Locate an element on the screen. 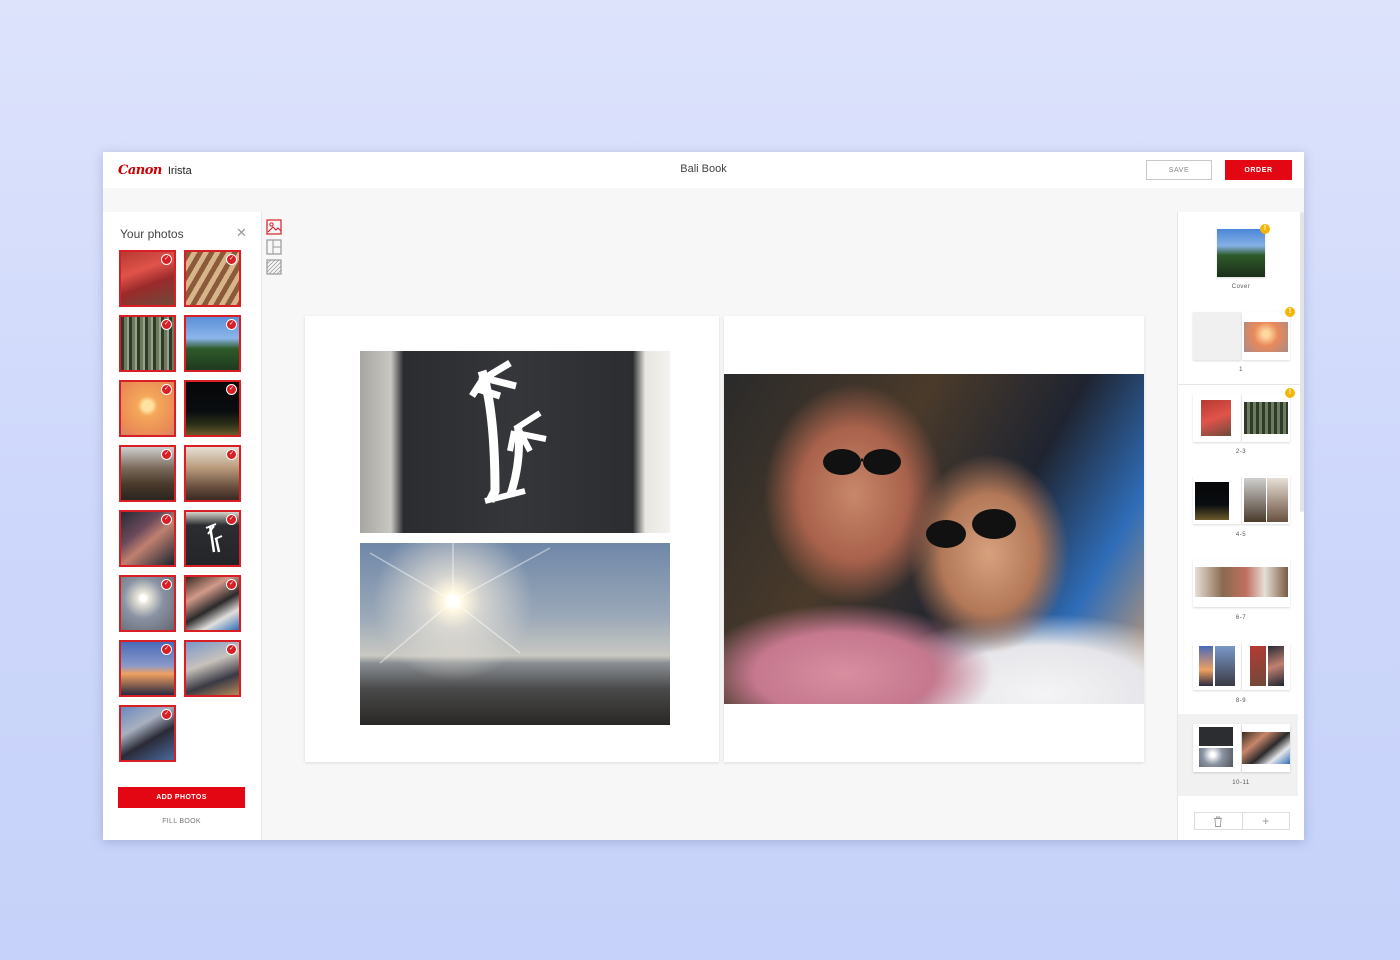  selfie-photo is located at coordinates (934, 539).